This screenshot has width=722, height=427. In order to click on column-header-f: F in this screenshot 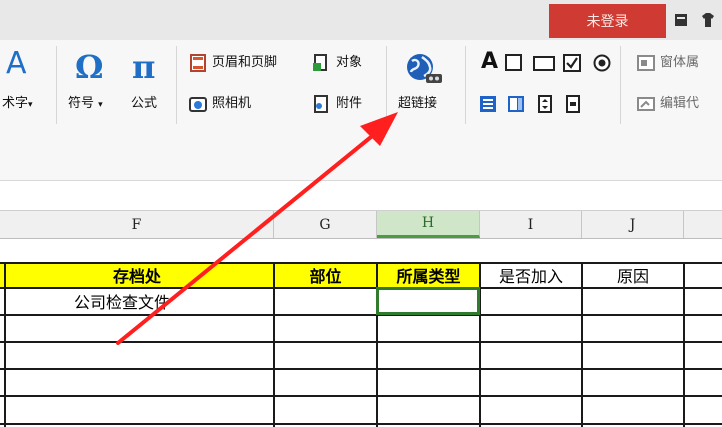, I will do `click(137, 224)`.